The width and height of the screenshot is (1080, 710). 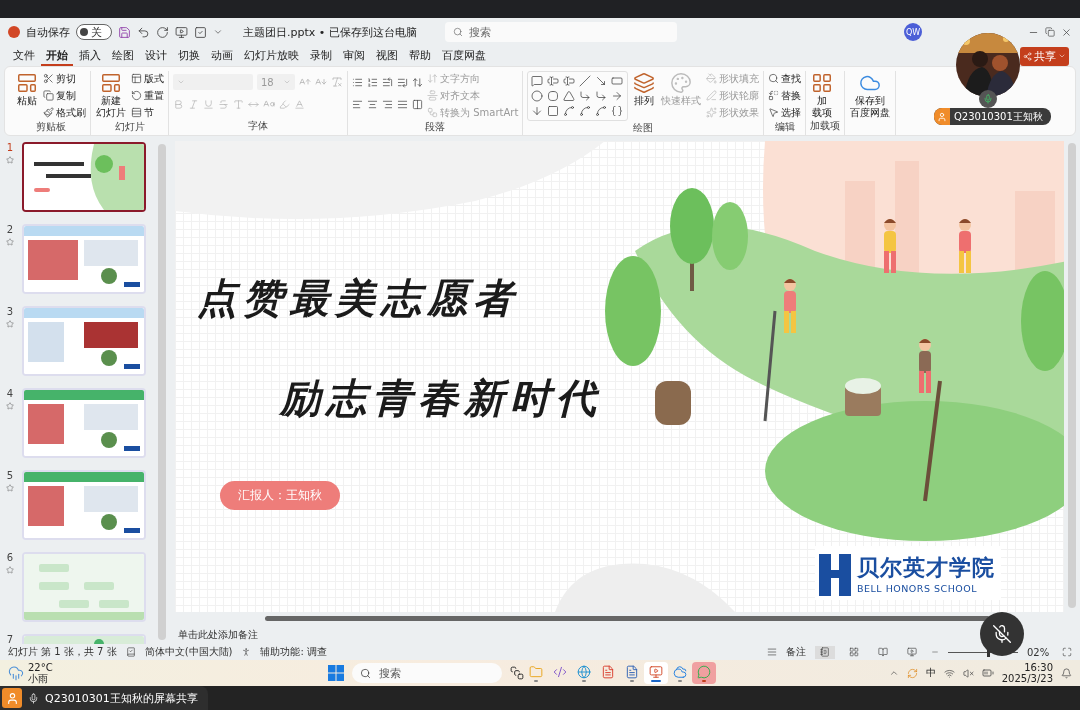 What do you see at coordinates (930, 673) in the screenshot?
I see `input-method: 中` at bounding box center [930, 673].